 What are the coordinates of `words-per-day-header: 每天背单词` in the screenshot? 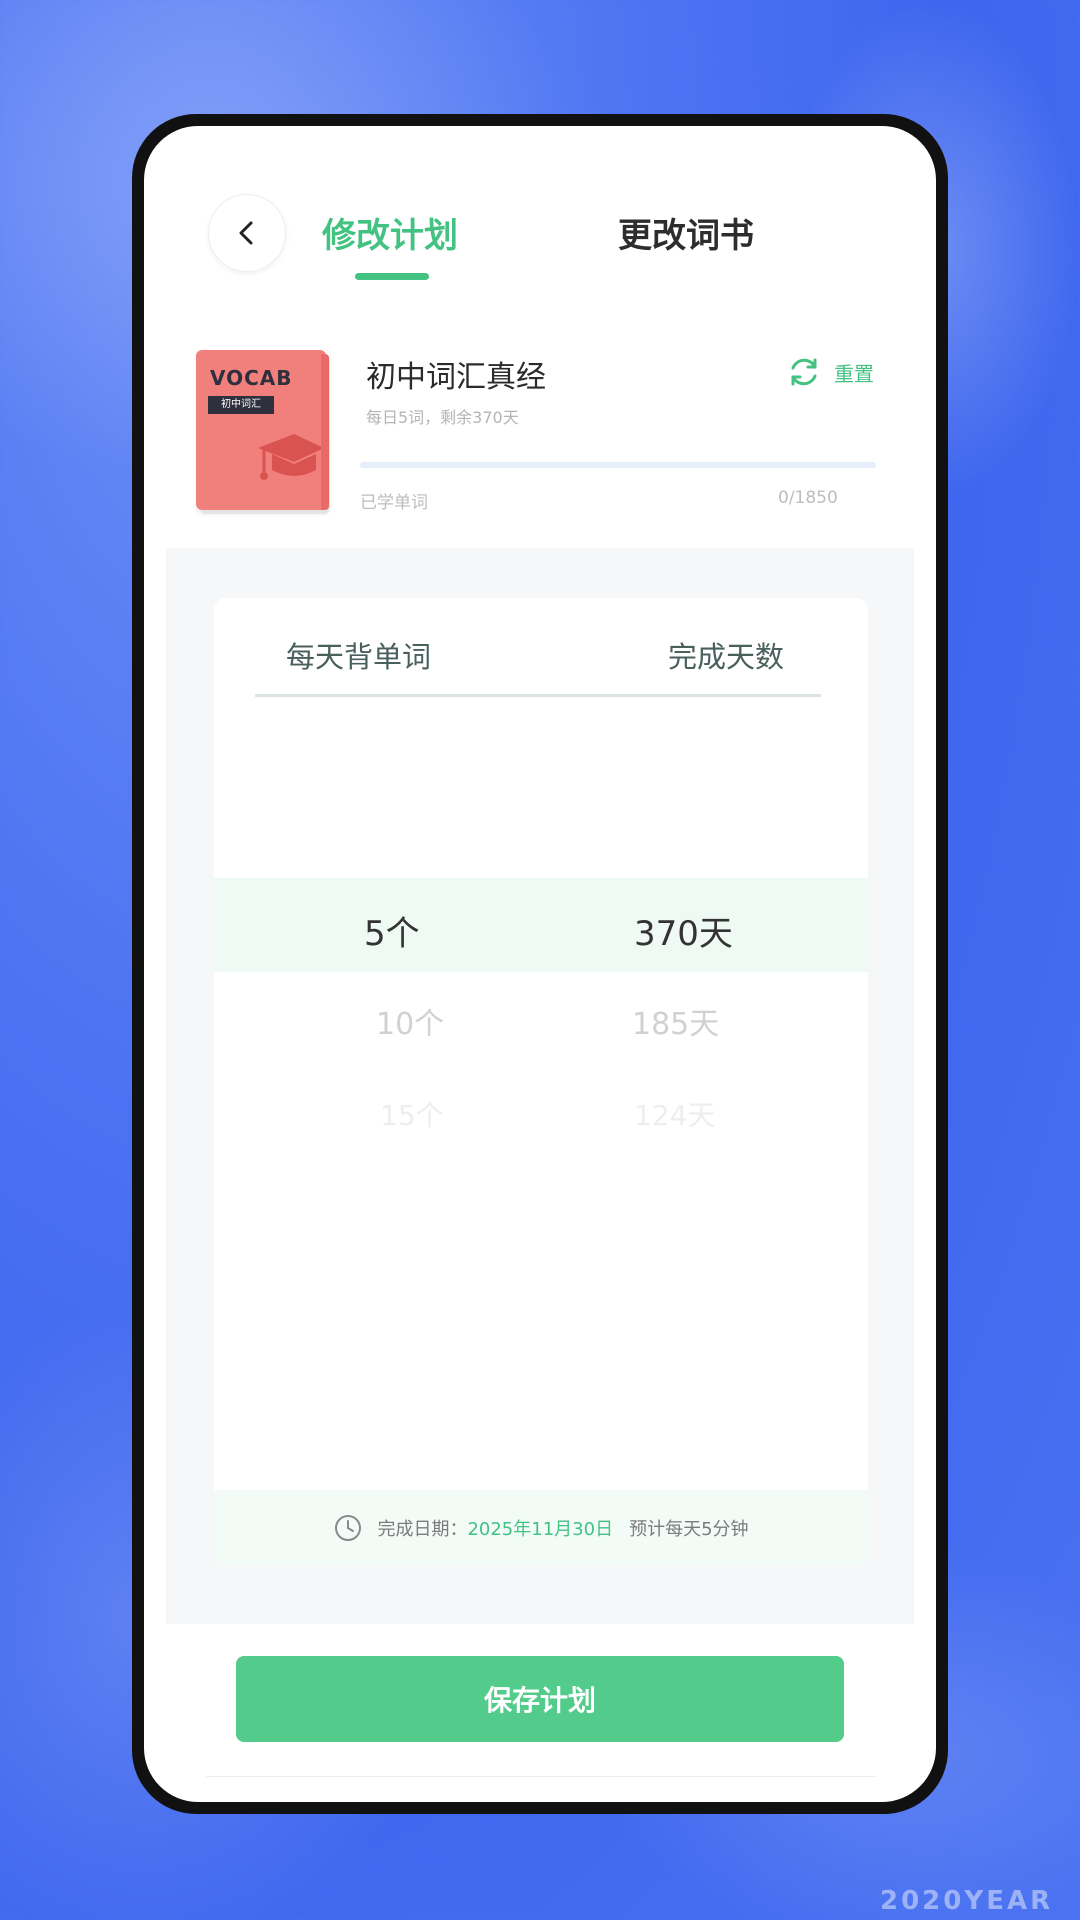 It's located at (359, 657).